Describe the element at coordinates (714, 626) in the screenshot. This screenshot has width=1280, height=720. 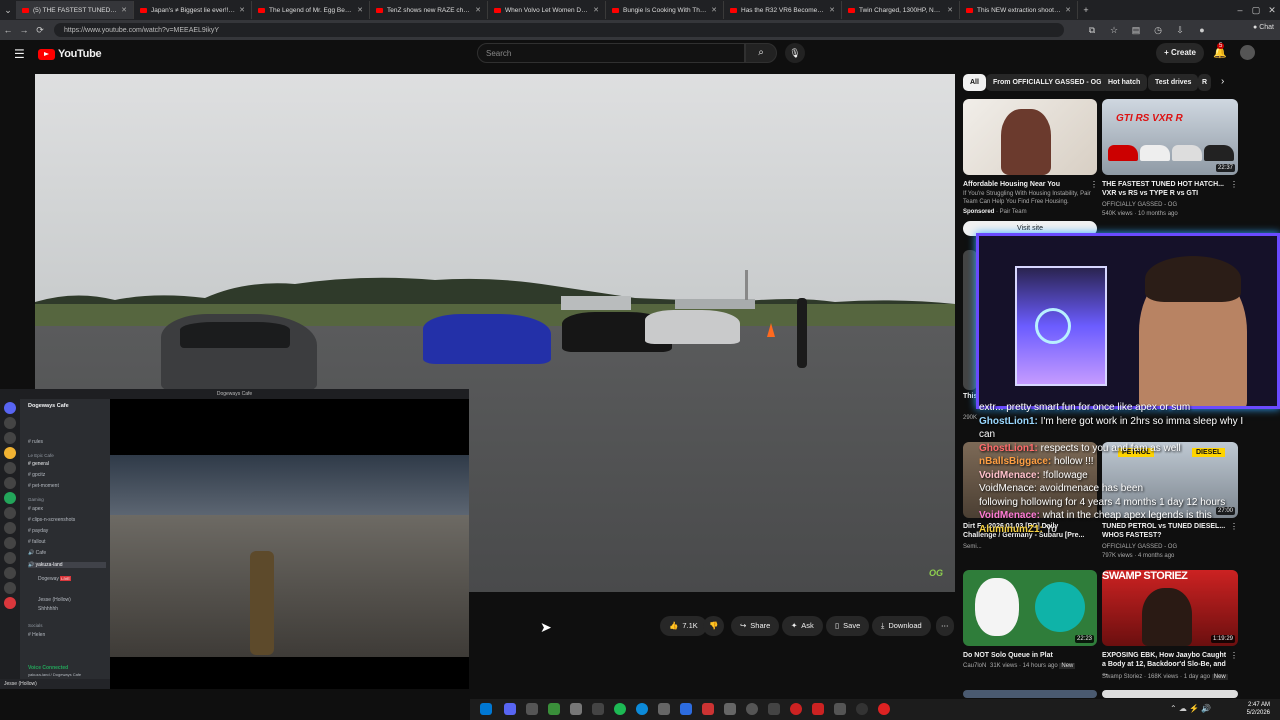
I see `dislike-button: 👎` at that location.